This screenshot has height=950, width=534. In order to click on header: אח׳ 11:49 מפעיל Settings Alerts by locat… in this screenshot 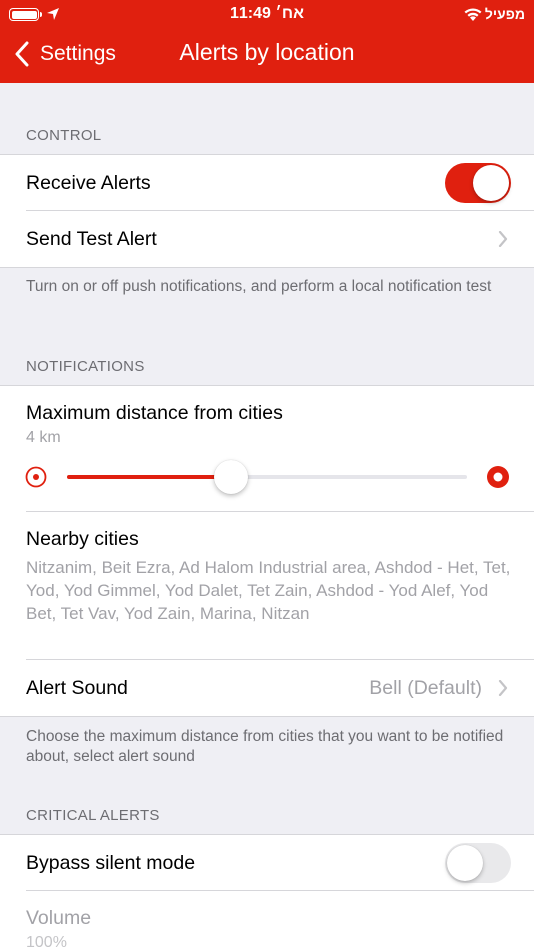, I will do `click(267, 41)`.